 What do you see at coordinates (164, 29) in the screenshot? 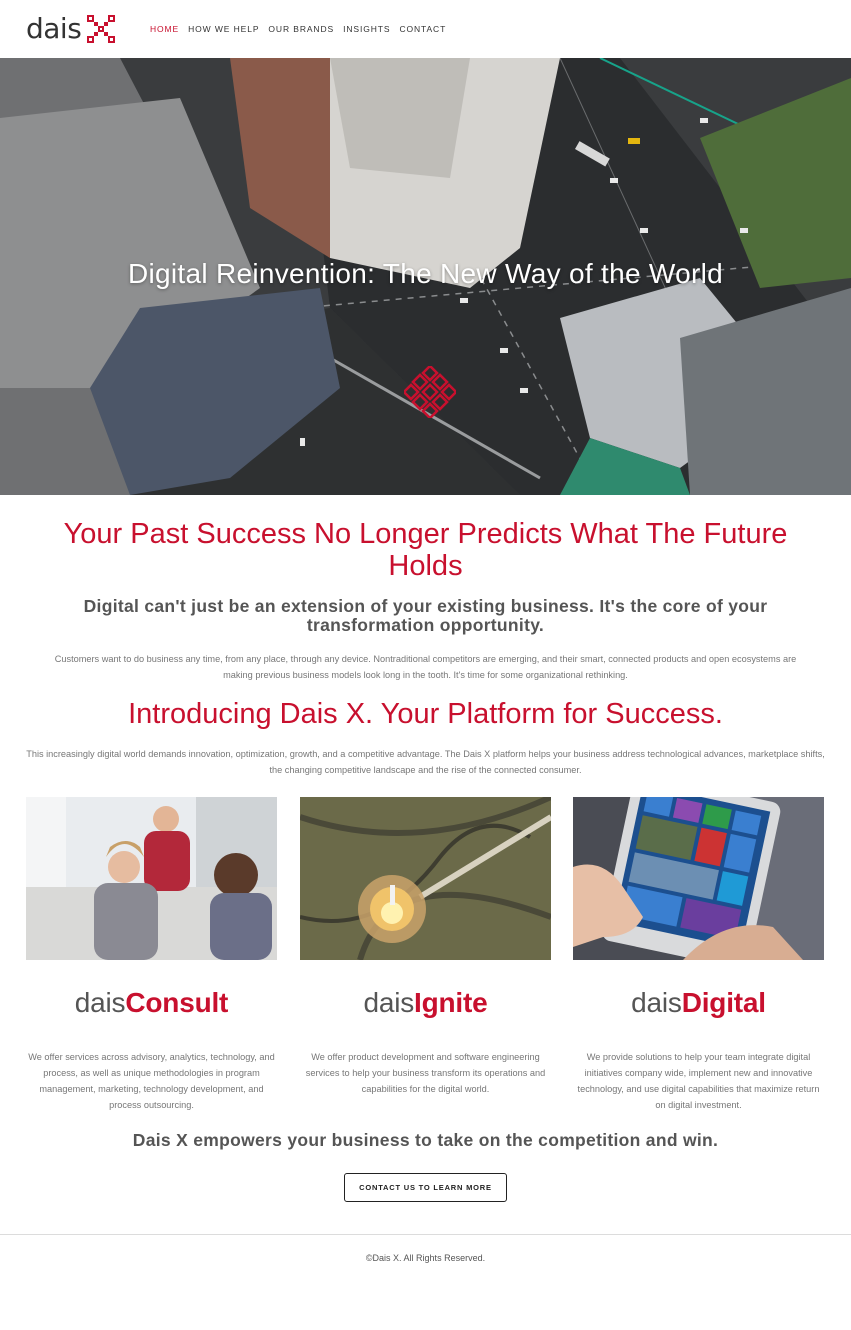
I see `nav-home: HOME` at bounding box center [164, 29].